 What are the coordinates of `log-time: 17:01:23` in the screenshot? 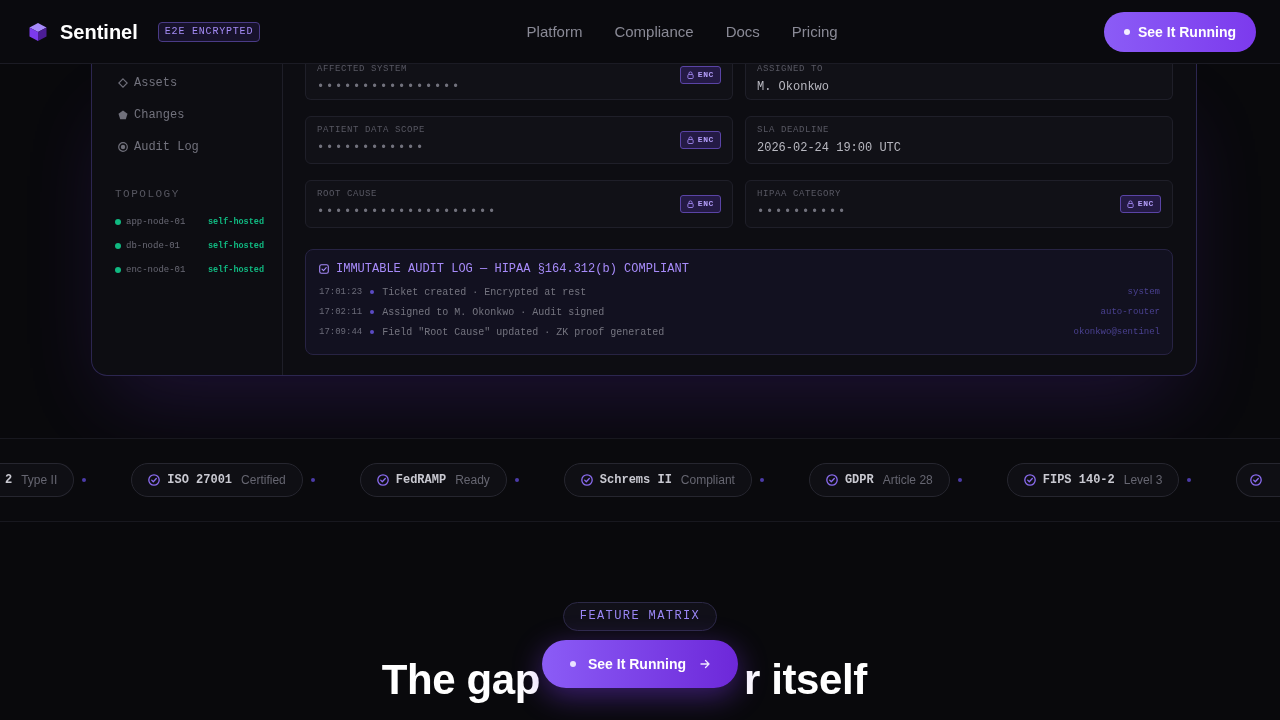 It's located at (341, 292).